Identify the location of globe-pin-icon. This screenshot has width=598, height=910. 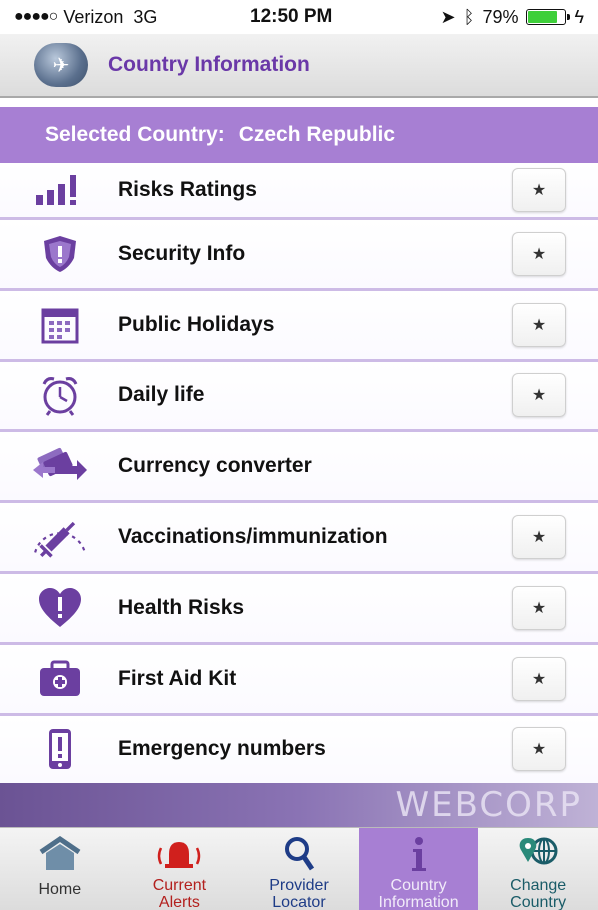
(538, 854).